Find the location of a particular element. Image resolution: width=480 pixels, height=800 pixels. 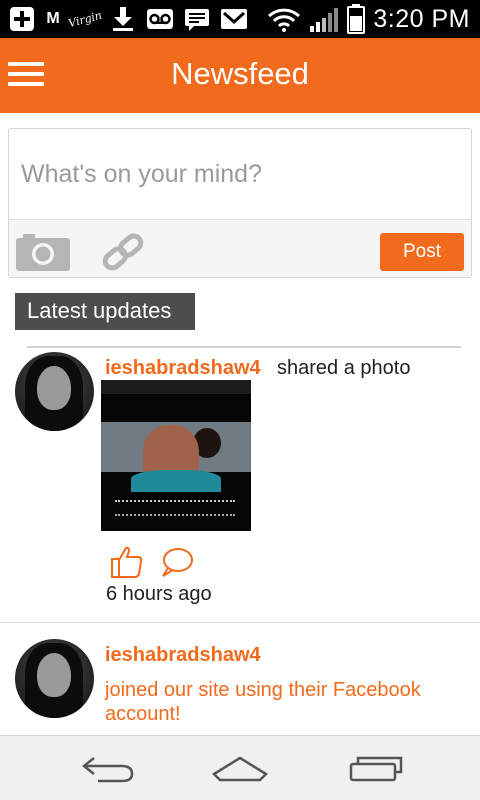

section-label: Latest updates is located at coordinates (105, 311).